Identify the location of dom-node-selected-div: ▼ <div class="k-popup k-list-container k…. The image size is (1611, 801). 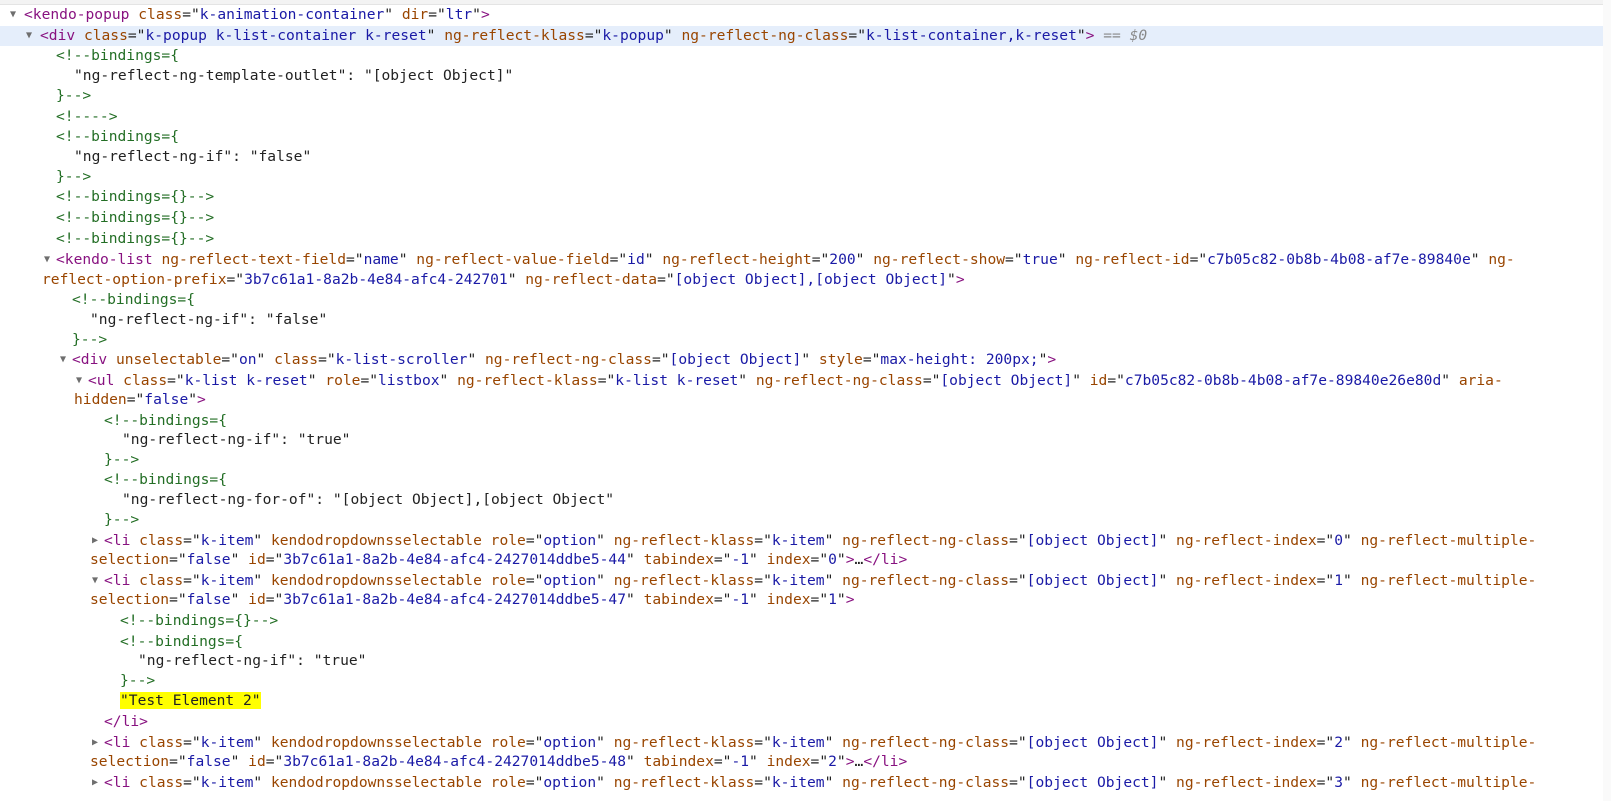
(805, 36).